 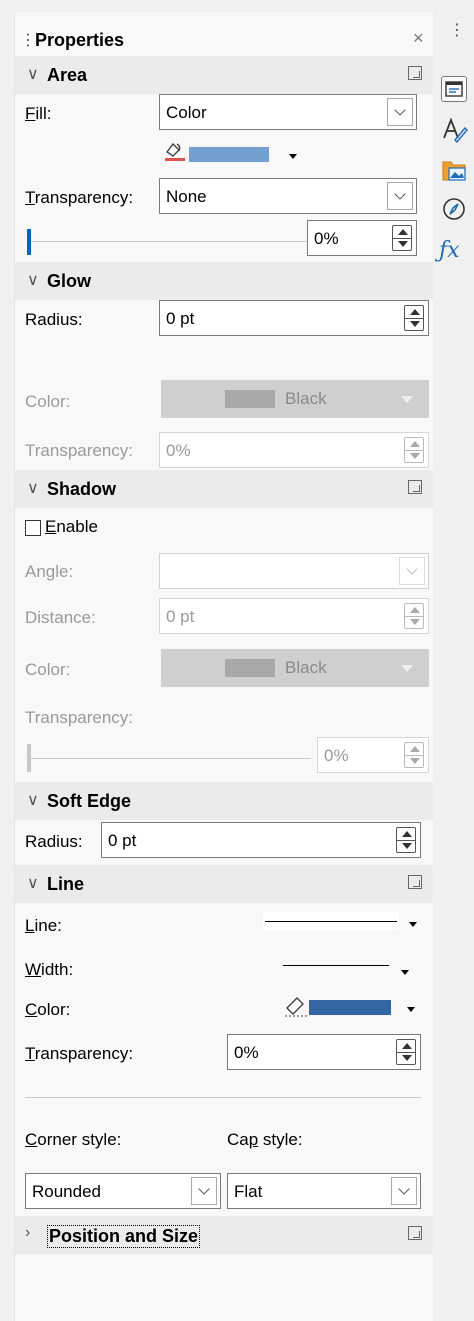 I want to click on shadow-angle-select, so click(x=294, y=571).